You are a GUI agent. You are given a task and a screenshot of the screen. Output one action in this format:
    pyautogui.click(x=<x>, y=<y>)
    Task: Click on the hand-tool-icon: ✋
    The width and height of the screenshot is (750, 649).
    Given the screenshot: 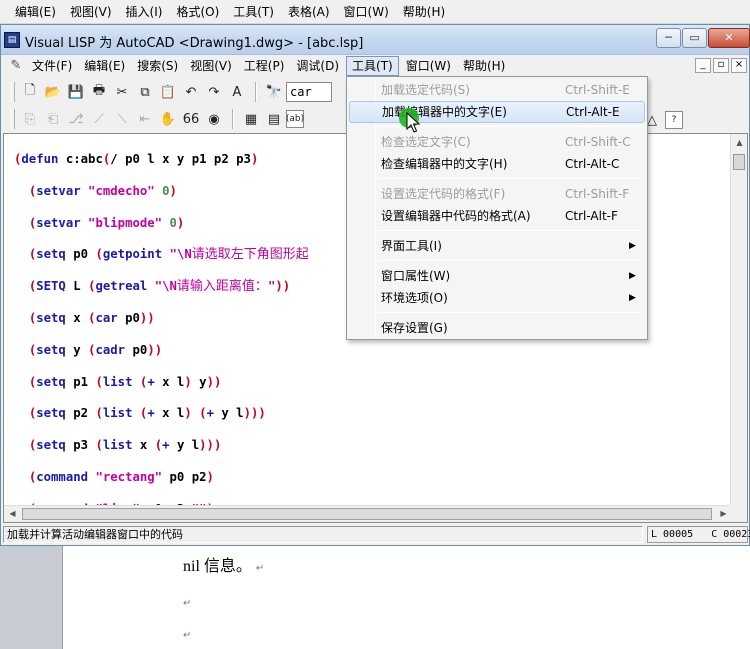 What is the action you would take?
    pyautogui.click(x=168, y=119)
    